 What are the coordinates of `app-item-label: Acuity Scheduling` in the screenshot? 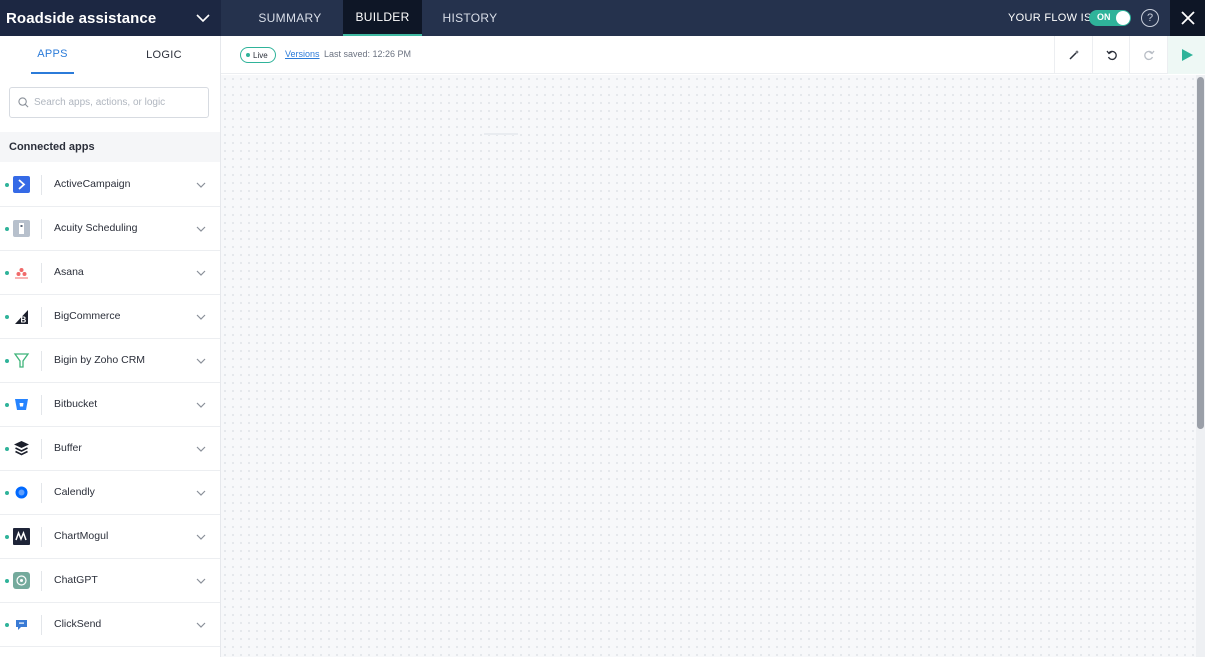 It's located at (96, 228).